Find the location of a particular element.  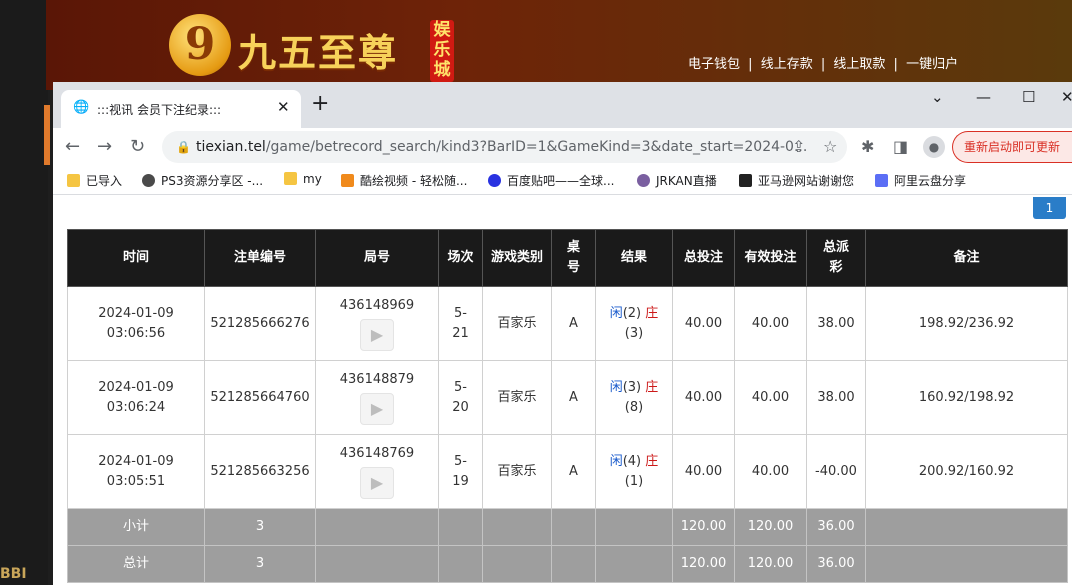

total-total-bet: 120.00 is located at coordinates (703, 564).